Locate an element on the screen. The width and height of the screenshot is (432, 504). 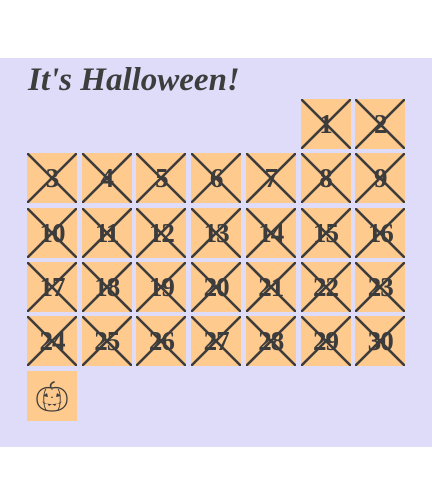
day-number: 21 is located at coordinates (271, 286).